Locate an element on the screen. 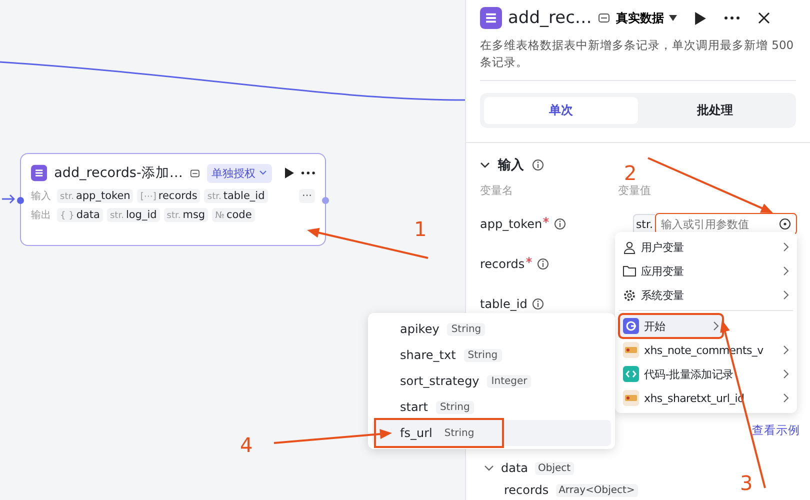  type-tag: Array<Object> is located at coordinates (597, 490).